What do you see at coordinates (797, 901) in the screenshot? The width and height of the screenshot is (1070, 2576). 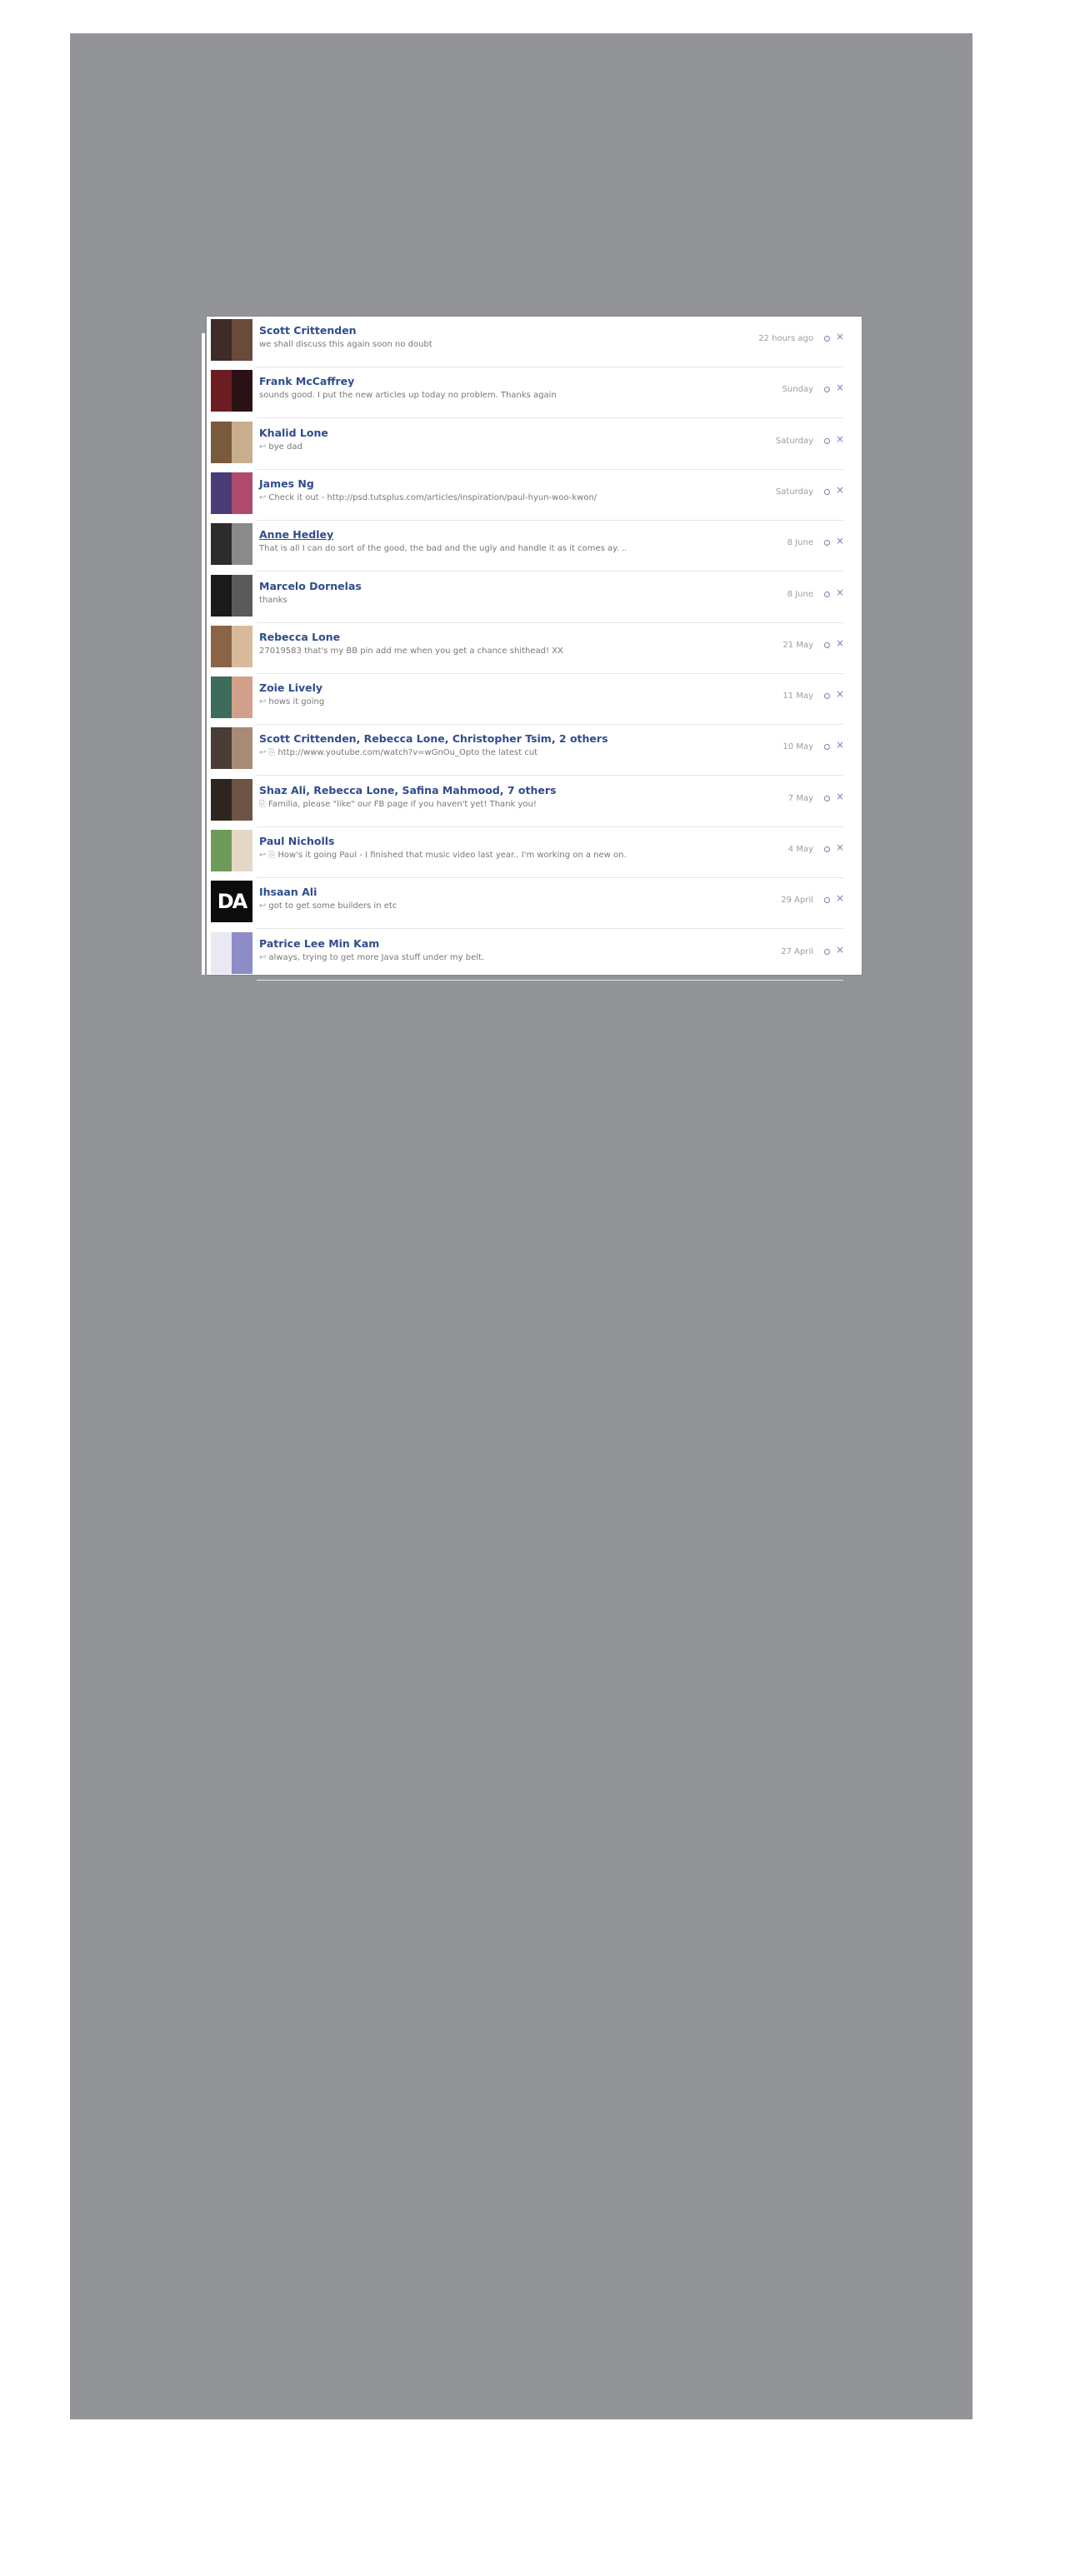 I see `timestamp: 29 April` at bounding box center [797, 901].